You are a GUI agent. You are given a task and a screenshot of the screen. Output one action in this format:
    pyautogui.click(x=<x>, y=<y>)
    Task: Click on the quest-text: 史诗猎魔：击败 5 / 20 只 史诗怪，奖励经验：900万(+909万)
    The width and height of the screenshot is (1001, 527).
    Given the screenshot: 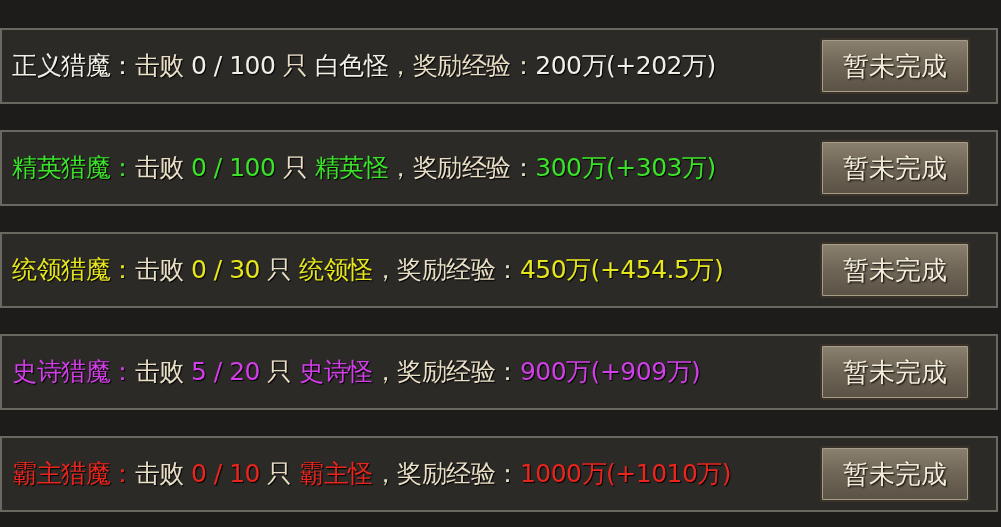 What is the action you would take?
    pyautogui.click(x=356, y=372)
    